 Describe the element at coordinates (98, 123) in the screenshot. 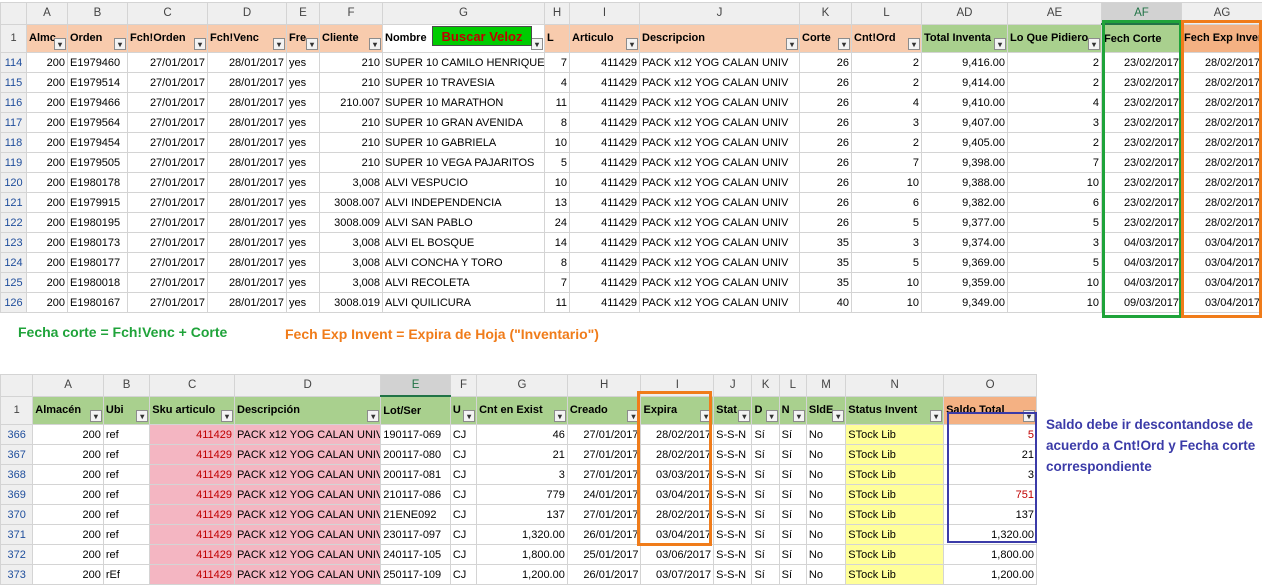

I see `cell-orden: E1979564` at that location.